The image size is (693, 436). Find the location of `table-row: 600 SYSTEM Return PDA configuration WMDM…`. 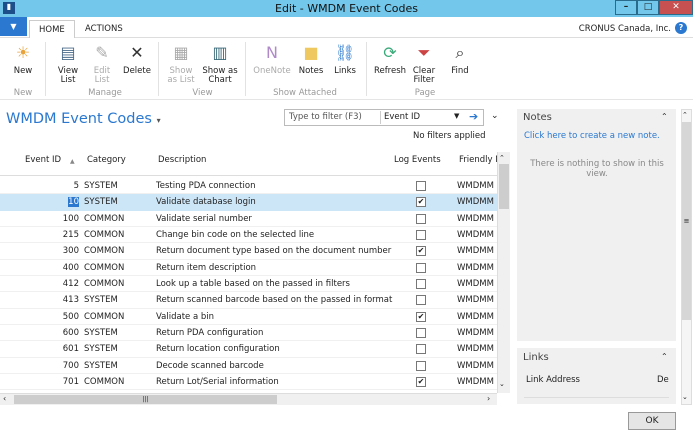

table-row: 600 SYSTEM Return PDA configuration WMDM… is located at coordinates (248, 333).